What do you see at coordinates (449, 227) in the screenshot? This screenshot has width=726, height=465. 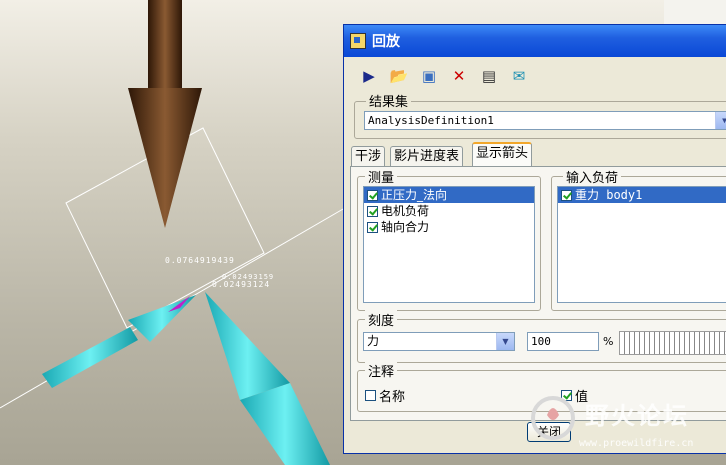 I see `list-item: 轴向合力` at bounding box center [449, 227].